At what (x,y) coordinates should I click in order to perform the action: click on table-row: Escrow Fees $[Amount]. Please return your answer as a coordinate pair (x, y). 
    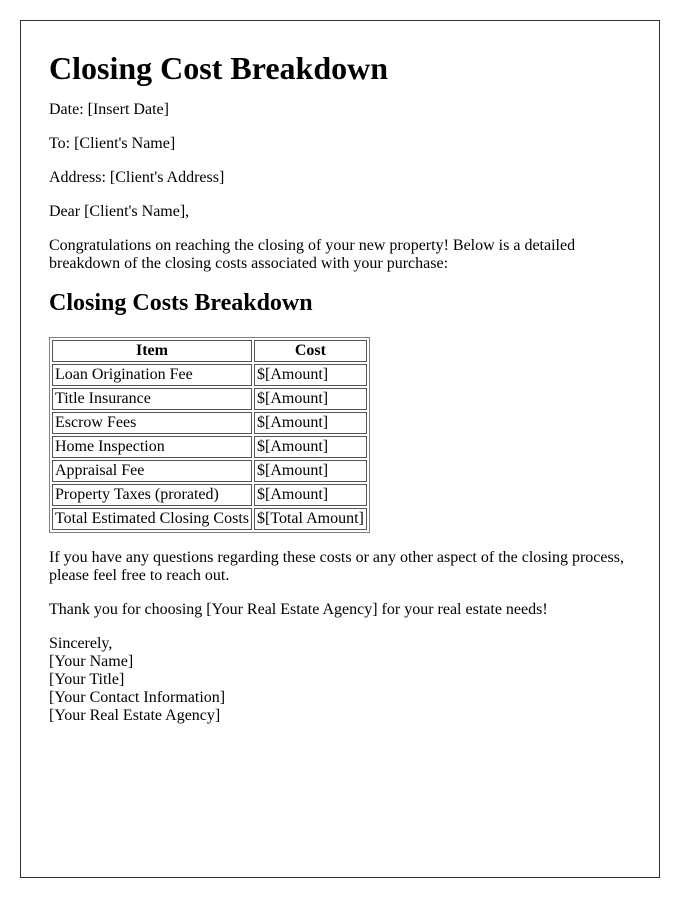
    Looking at the image, I should click on (209, 423).